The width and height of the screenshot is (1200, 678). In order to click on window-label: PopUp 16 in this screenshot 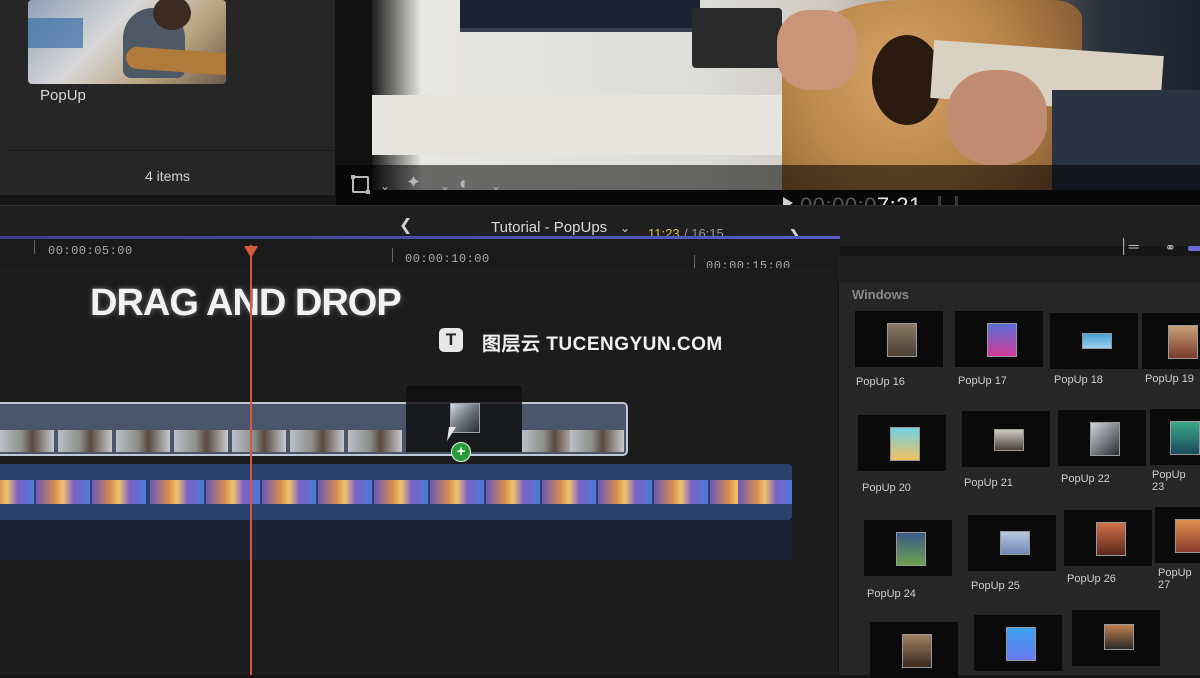, I will do `click(880, 382)`.